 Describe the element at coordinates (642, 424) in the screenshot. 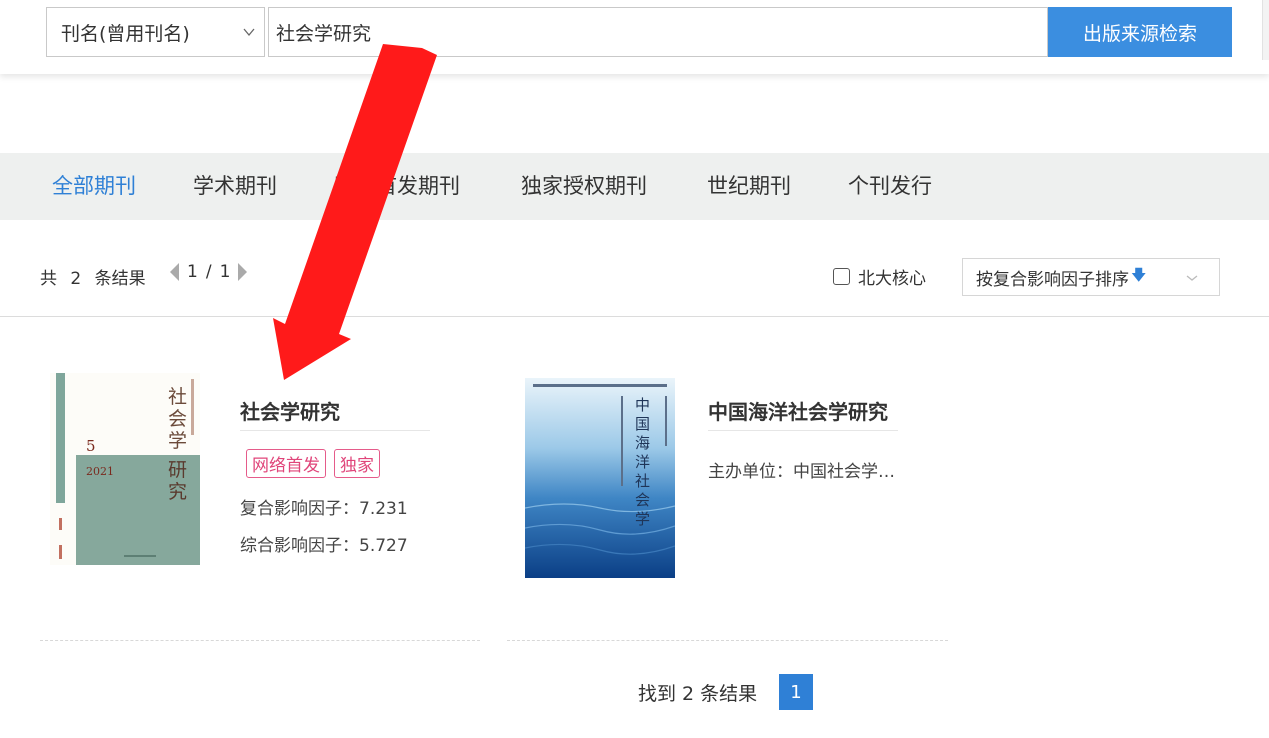

I see `svg-text: 国` at that location.